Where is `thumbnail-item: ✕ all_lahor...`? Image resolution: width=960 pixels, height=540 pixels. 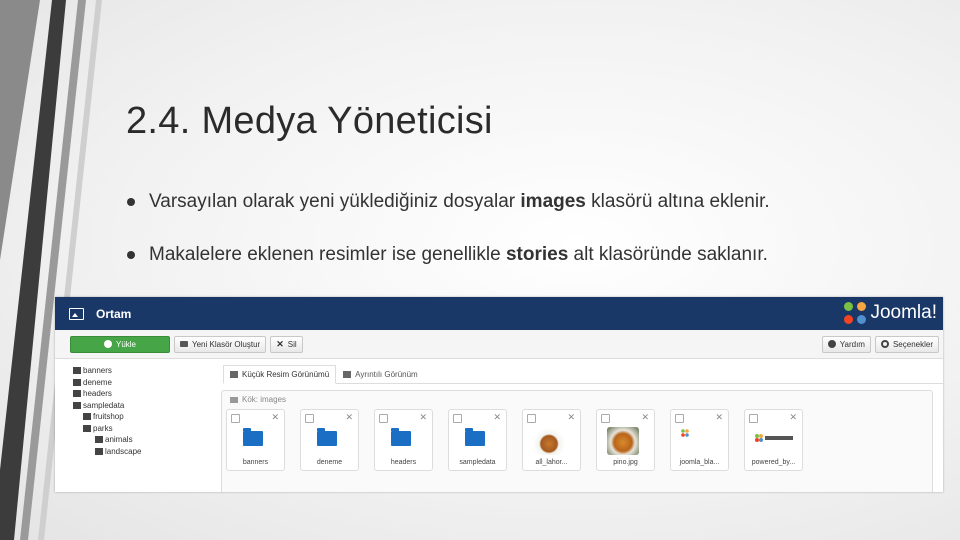 thumbnail-item: ✕ all_lahor... is located at coordinates (551, 440).